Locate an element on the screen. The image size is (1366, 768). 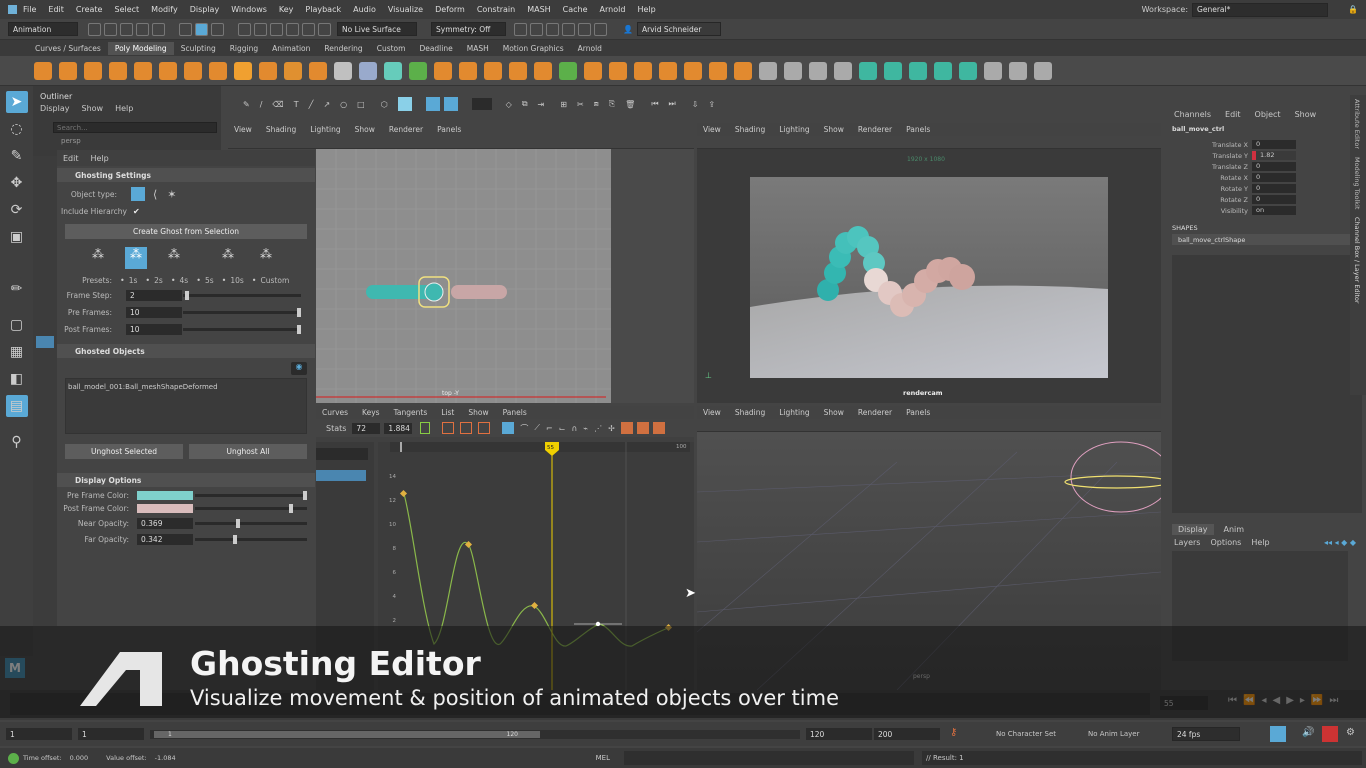
ge-filter-field is located at coordinates (342, 454).